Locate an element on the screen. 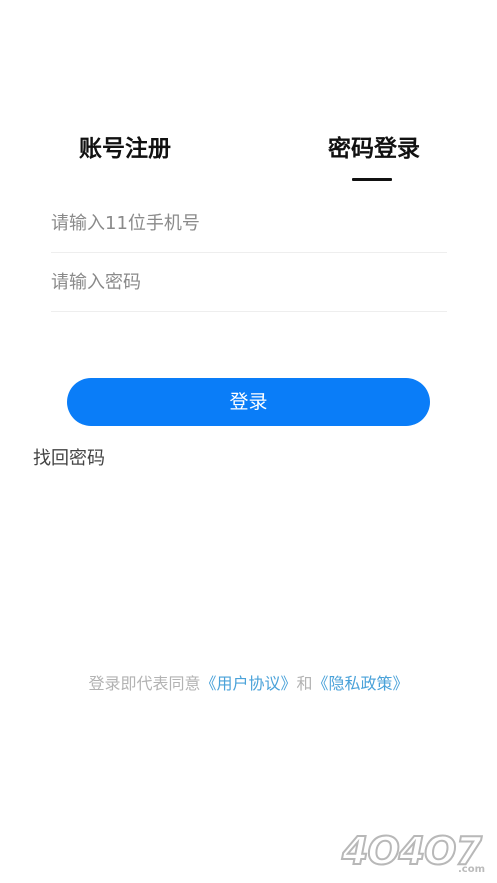  phone-input is located at coordinates (249, 223).